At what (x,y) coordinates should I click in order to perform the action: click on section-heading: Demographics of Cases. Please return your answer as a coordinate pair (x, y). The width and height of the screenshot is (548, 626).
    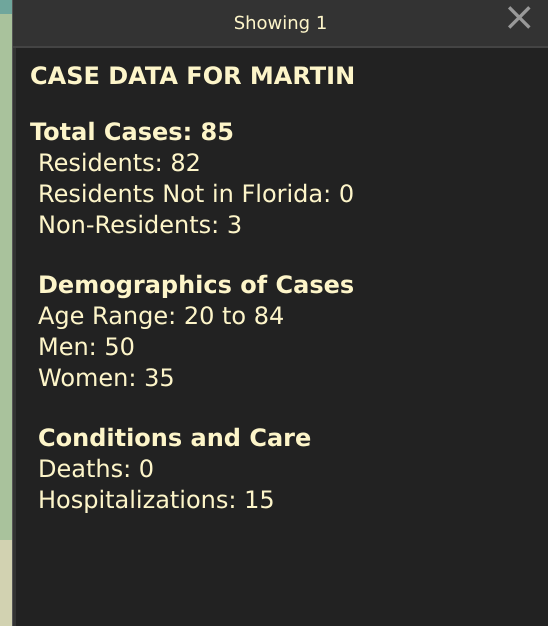
    Looking at the image, I should click on (197, 285).